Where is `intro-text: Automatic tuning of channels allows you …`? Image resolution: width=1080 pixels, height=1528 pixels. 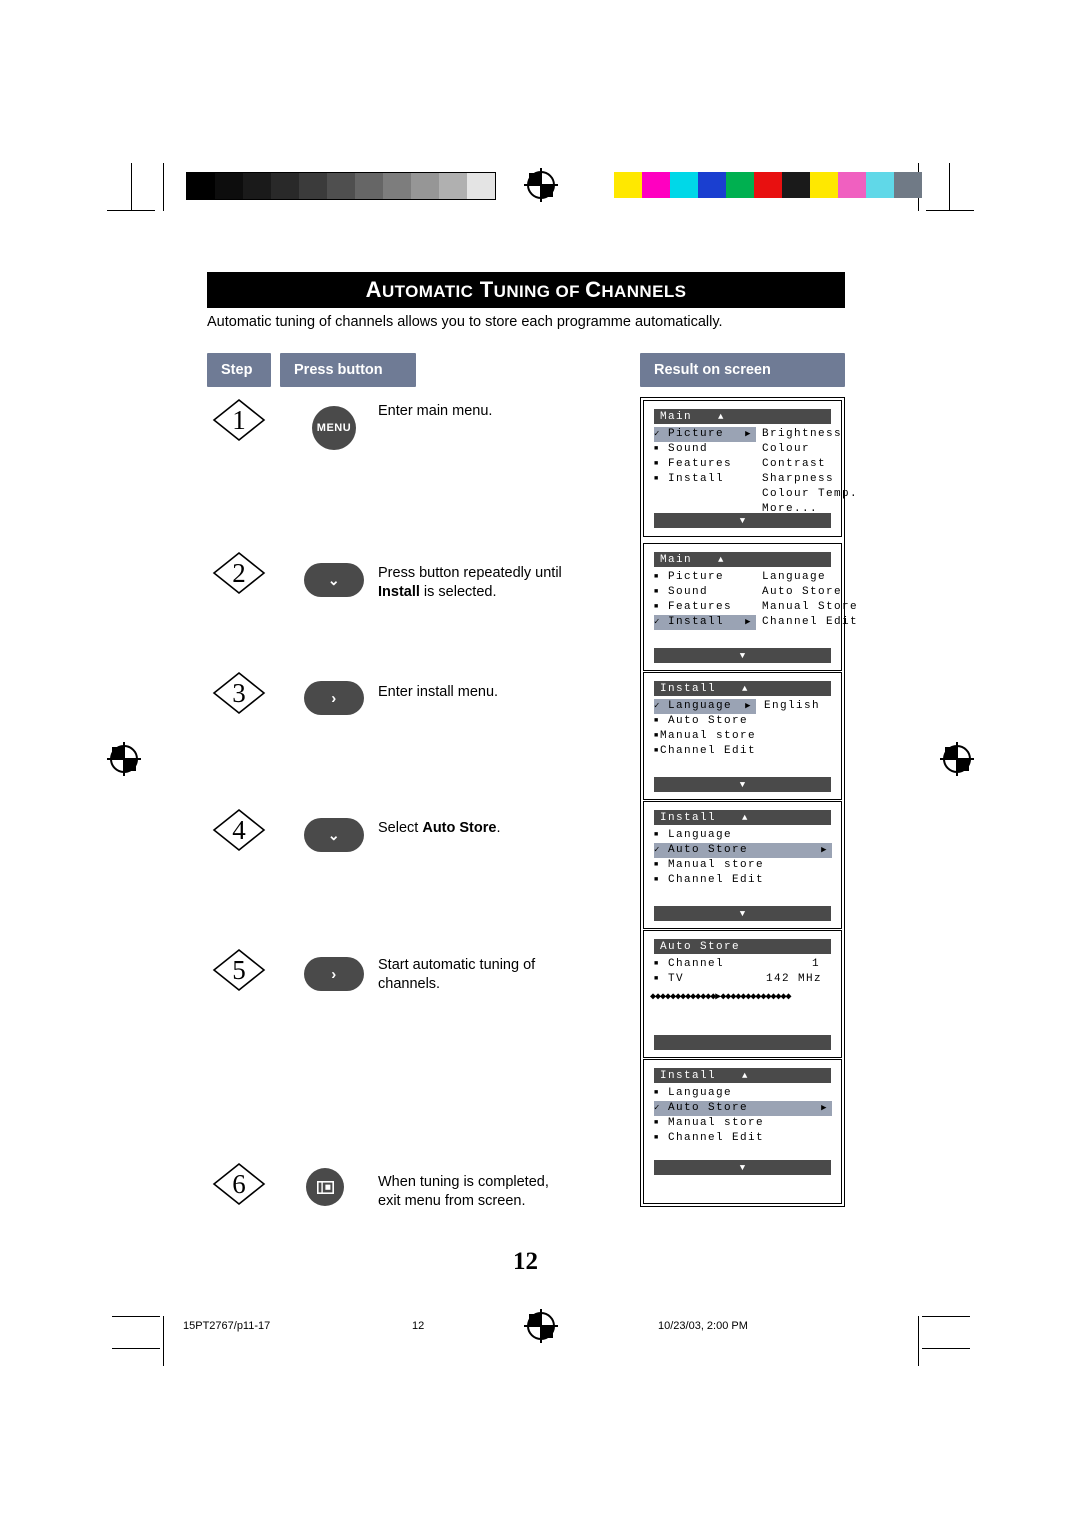
intro-text: Automatic tuning of channels allows you … is located at coordinates (465, 322).